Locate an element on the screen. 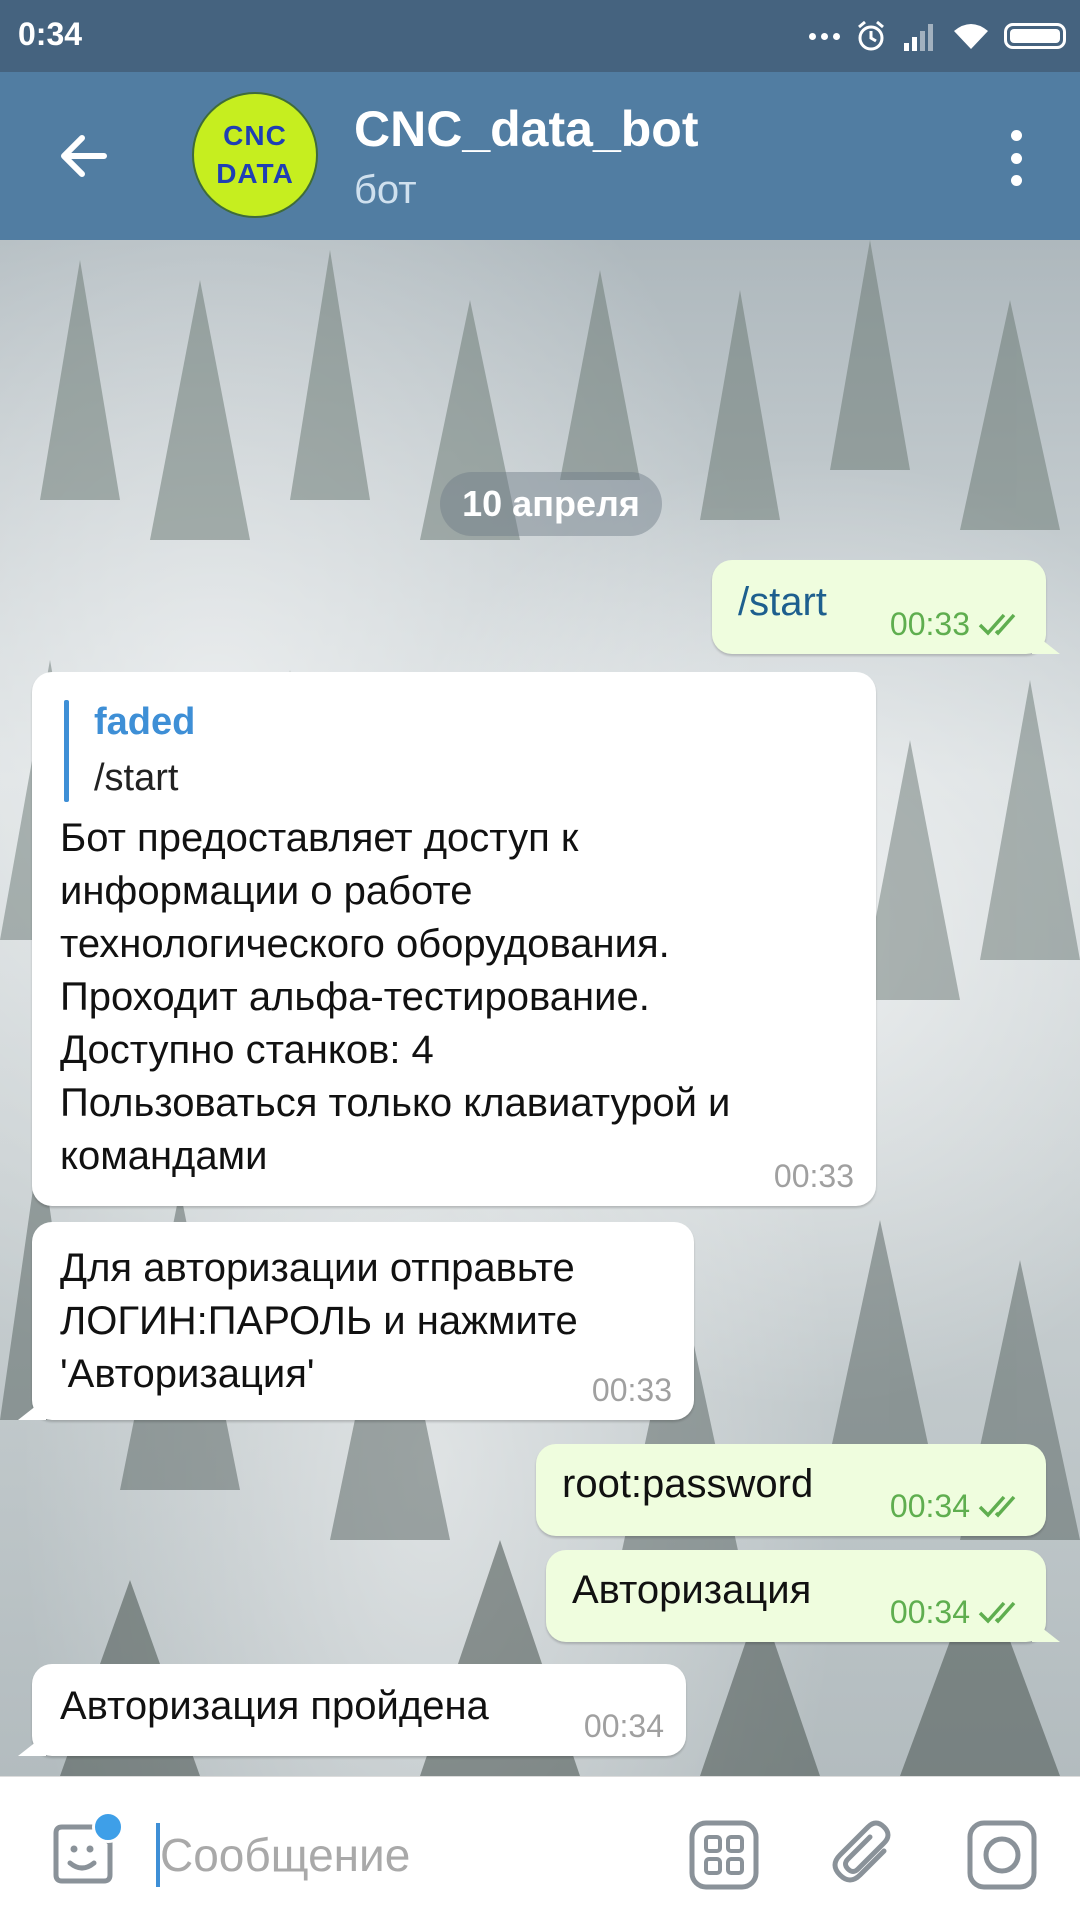 The width and height of the screenshot is (1080, 1921). alarm-icon is located at coordinates (871, 35).